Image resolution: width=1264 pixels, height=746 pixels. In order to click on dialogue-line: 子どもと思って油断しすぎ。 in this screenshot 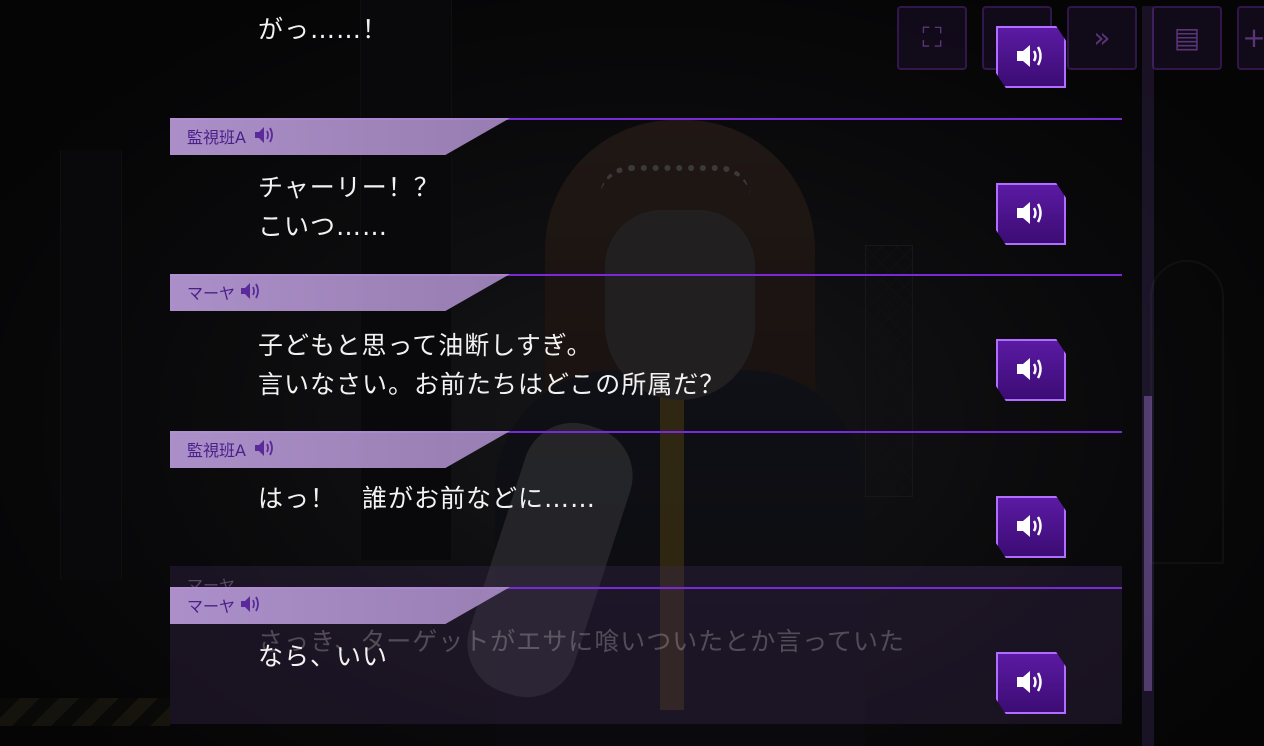, I will do `click(425, 345)`.